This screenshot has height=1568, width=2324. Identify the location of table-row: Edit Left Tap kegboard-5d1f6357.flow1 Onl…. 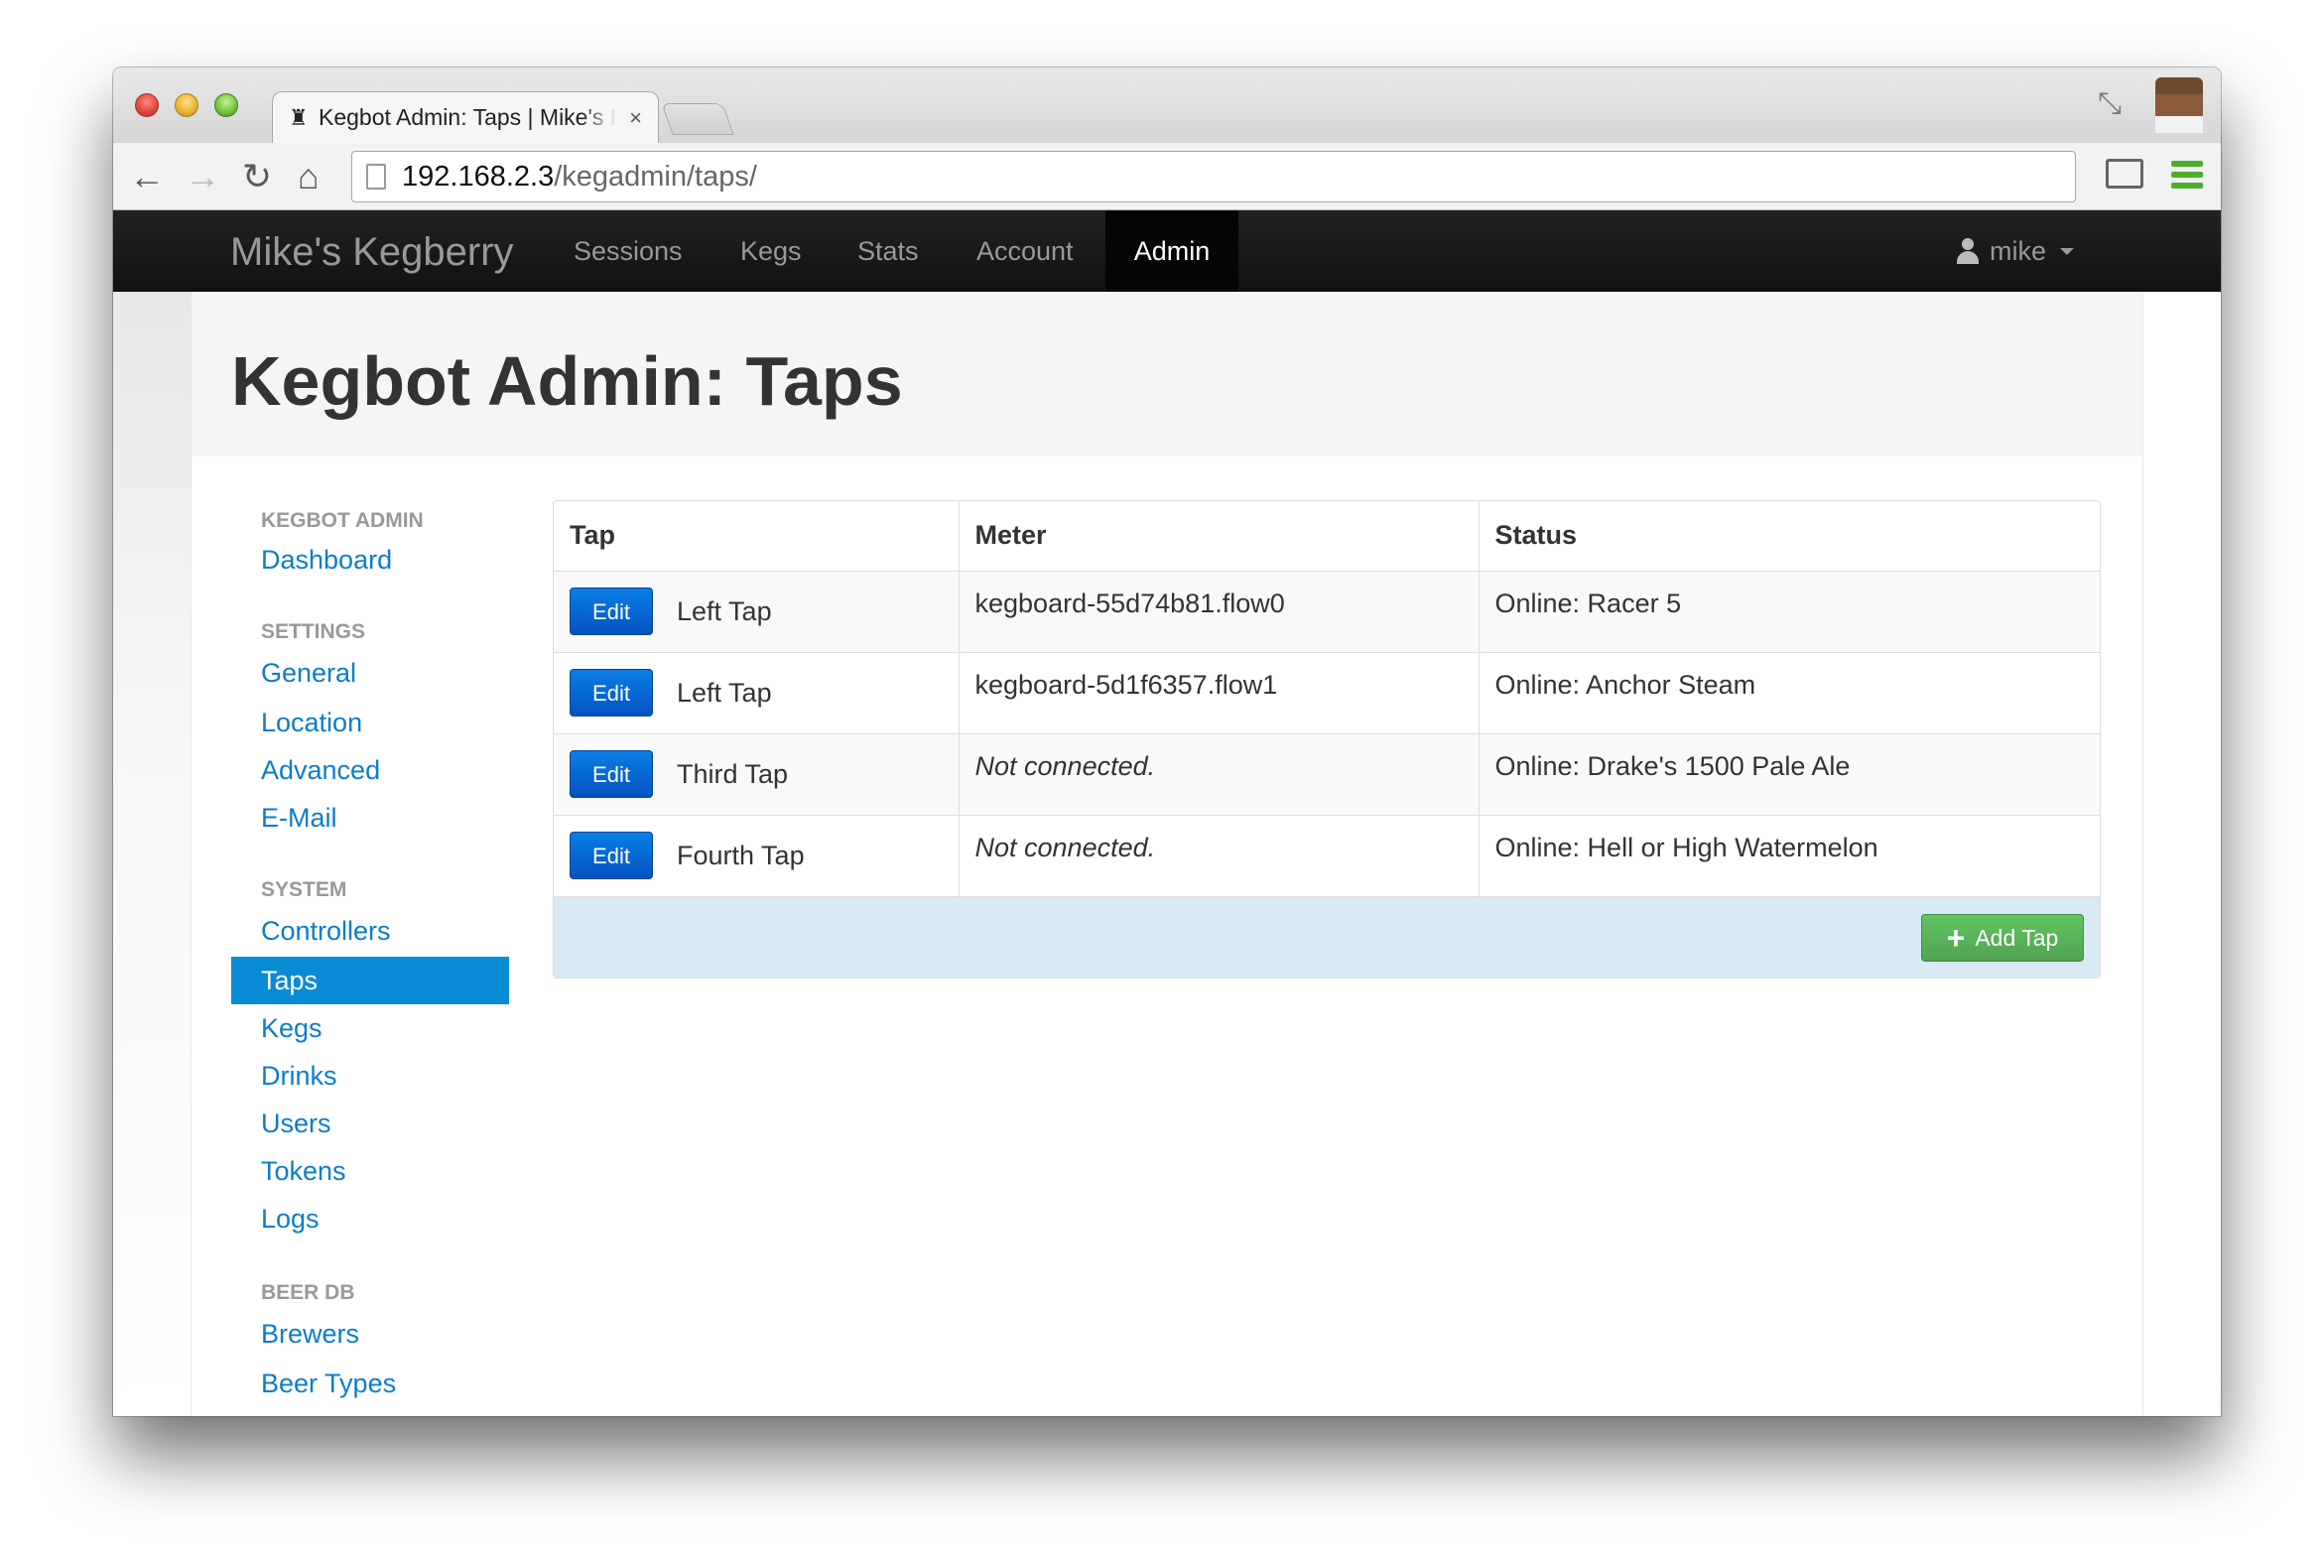
(1327, 692).